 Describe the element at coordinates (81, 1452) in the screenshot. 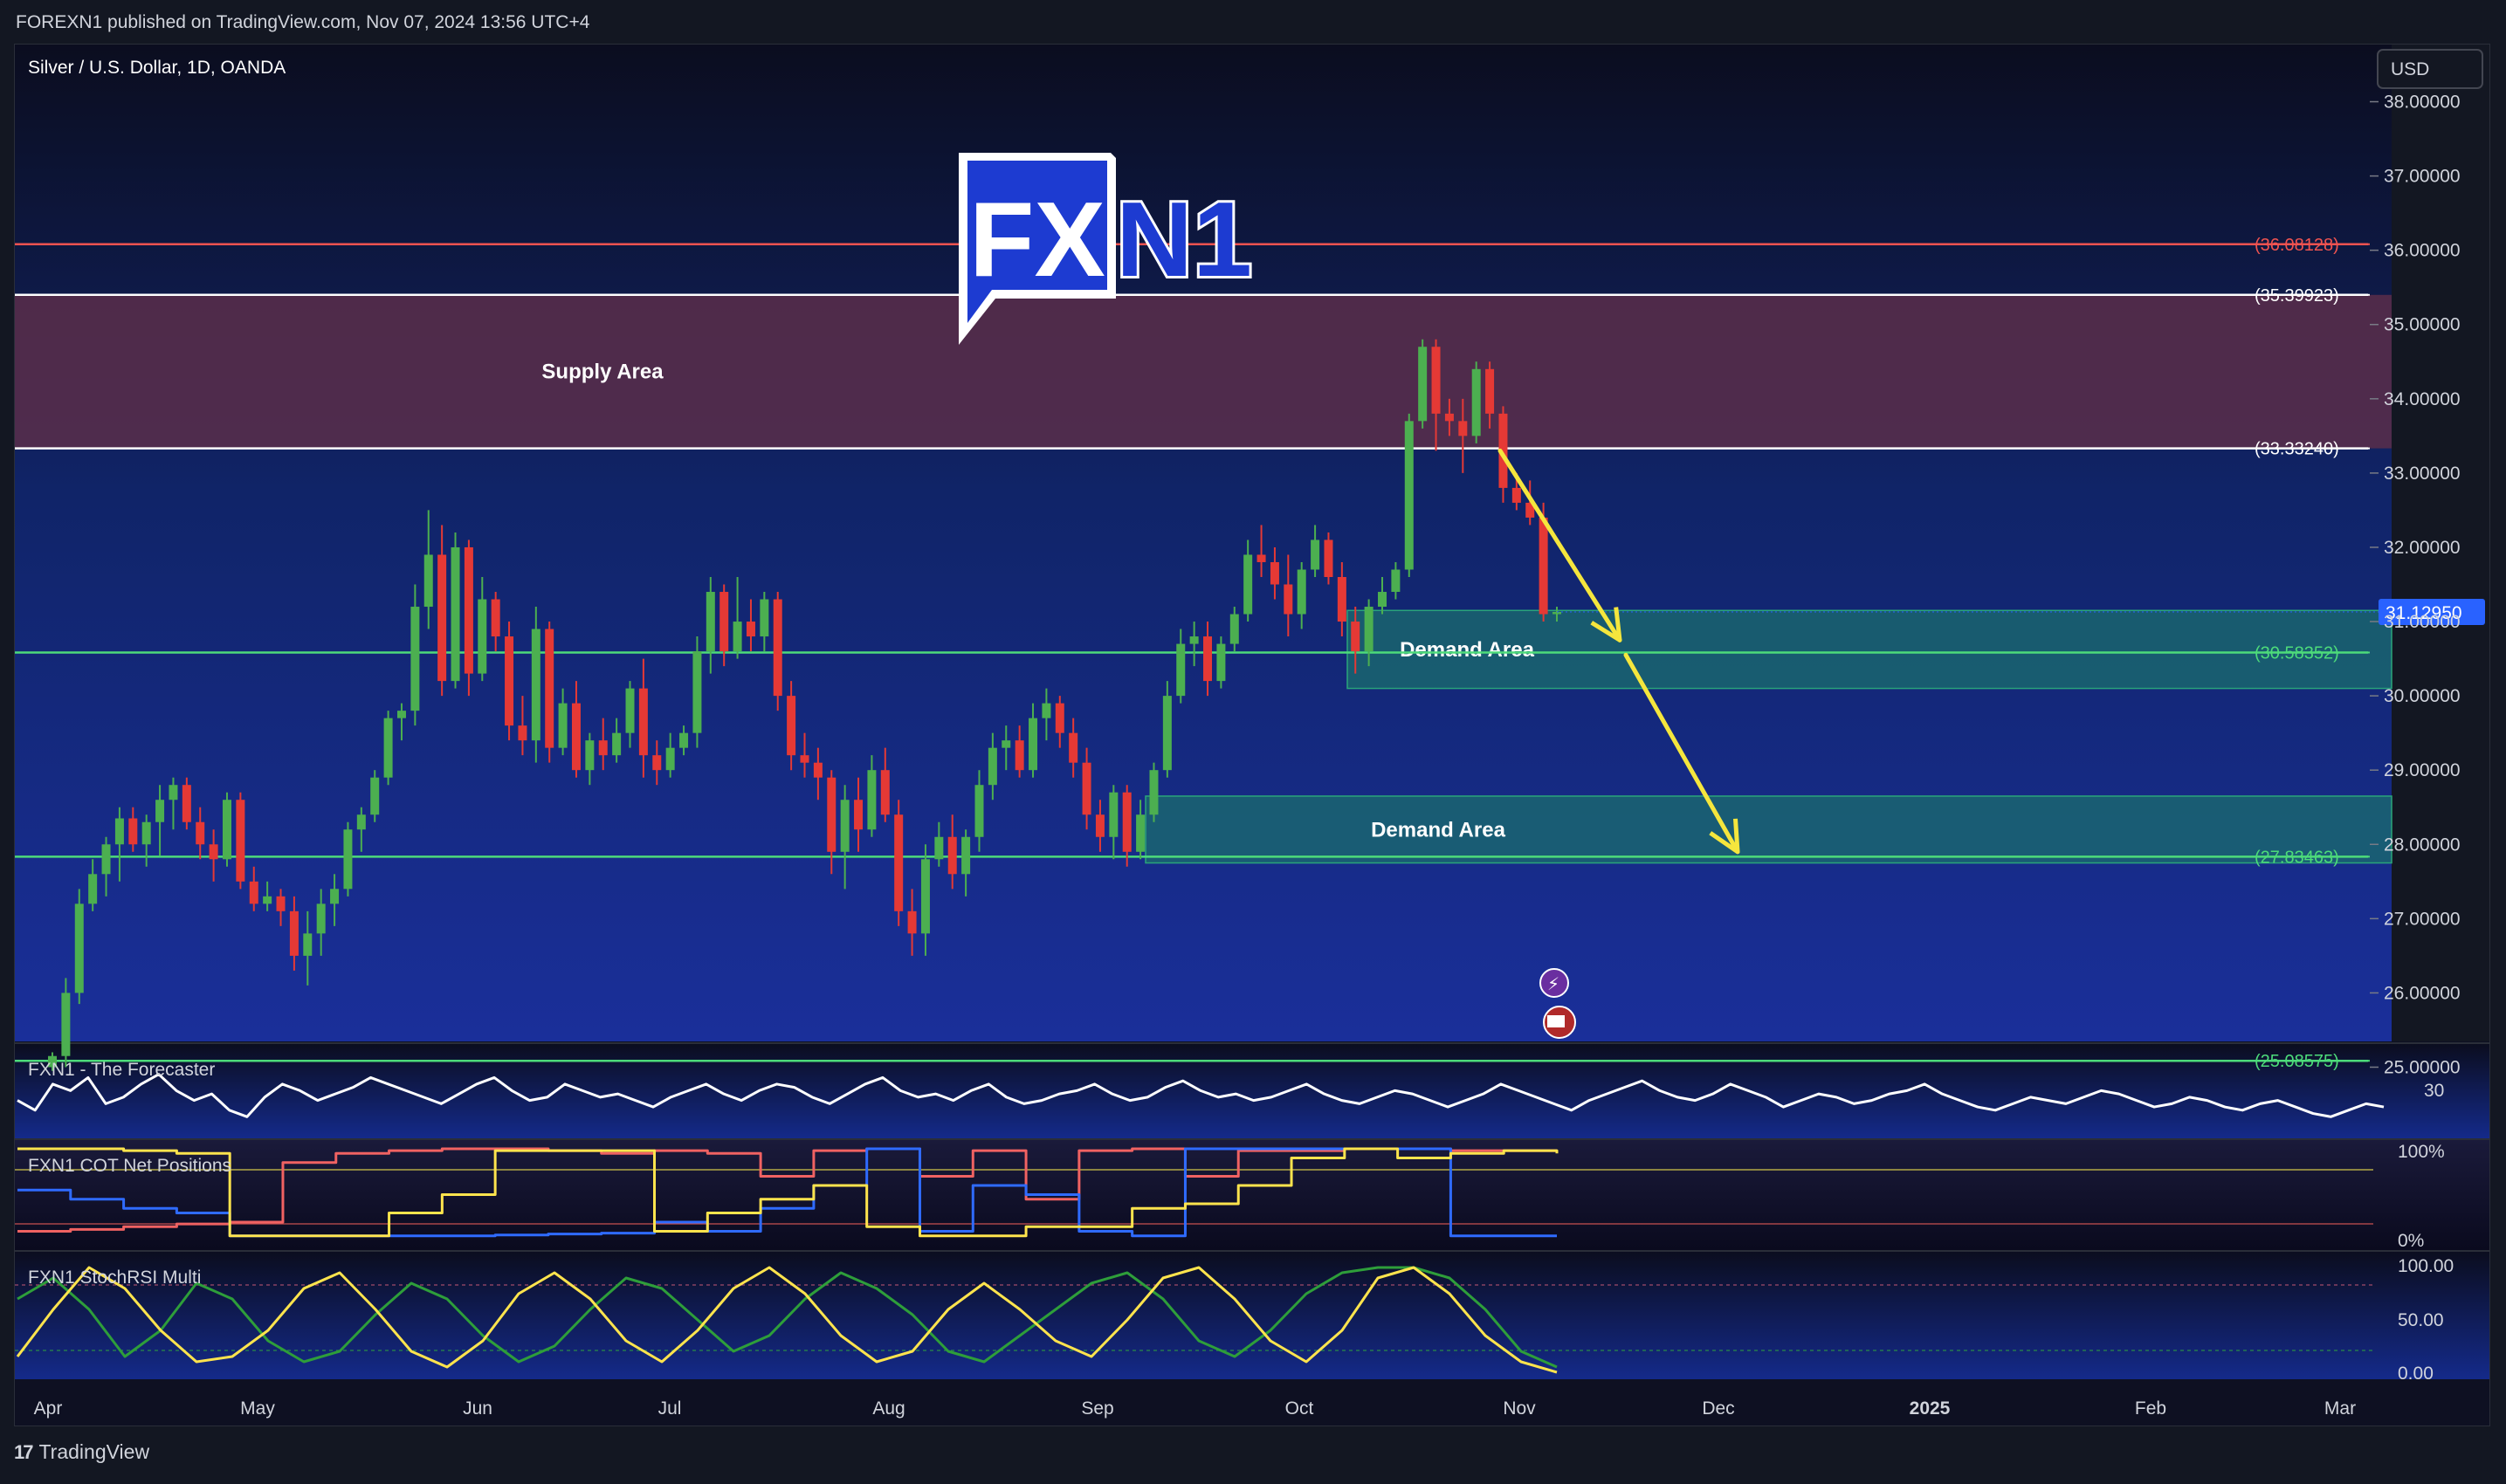

I see `tradingview-brand: 17 TradingView` at that location.